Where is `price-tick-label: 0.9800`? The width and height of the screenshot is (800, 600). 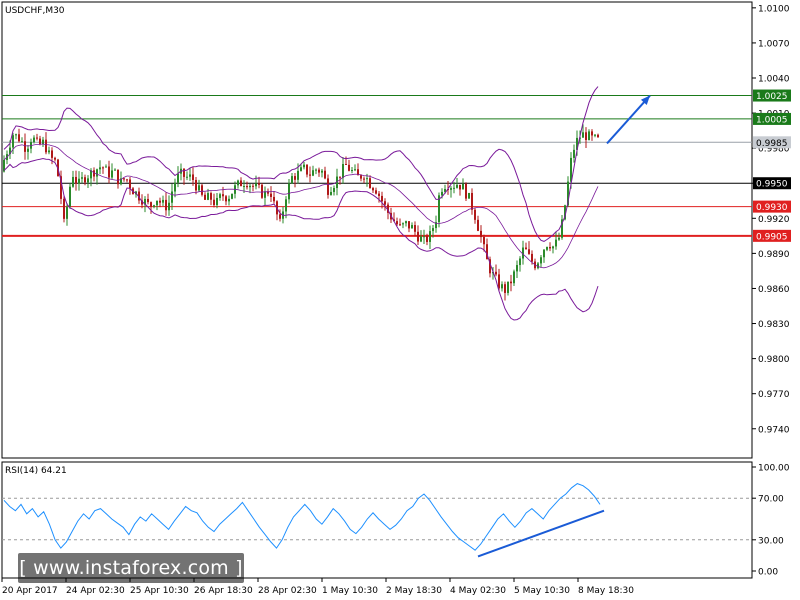 price-tick-label: 0.9800 is located at coordinates (774, 360).